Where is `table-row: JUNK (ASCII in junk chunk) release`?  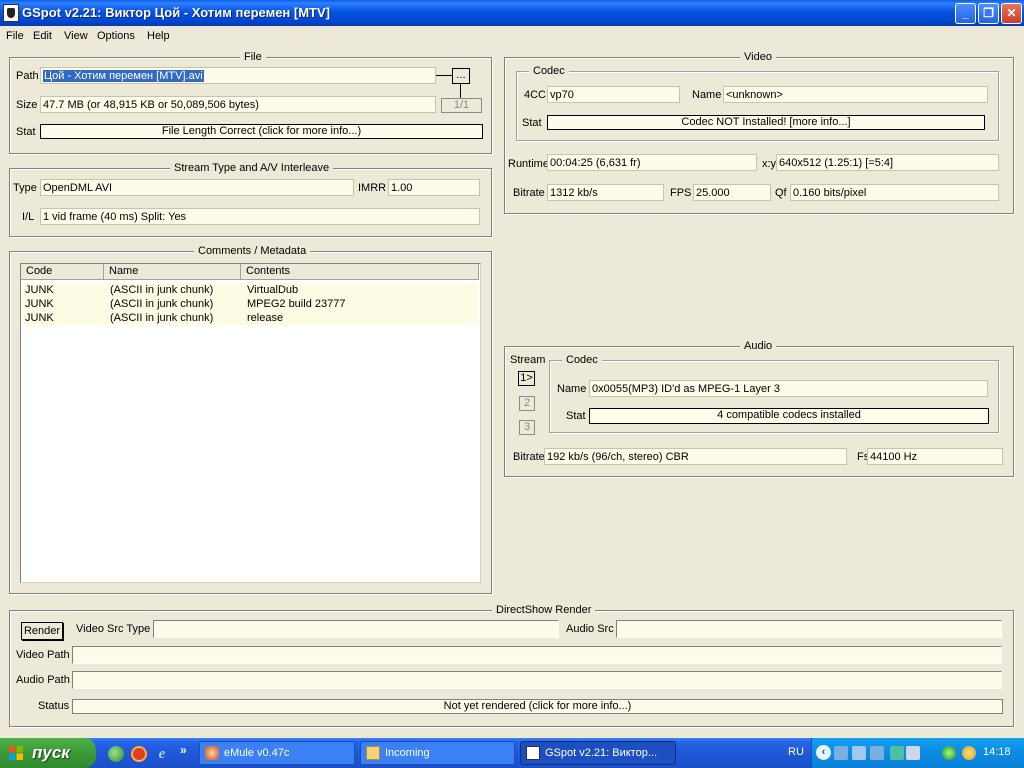
table-row: JUNK (ASCII in junk chunk) release is located at coordinates (250, 318).